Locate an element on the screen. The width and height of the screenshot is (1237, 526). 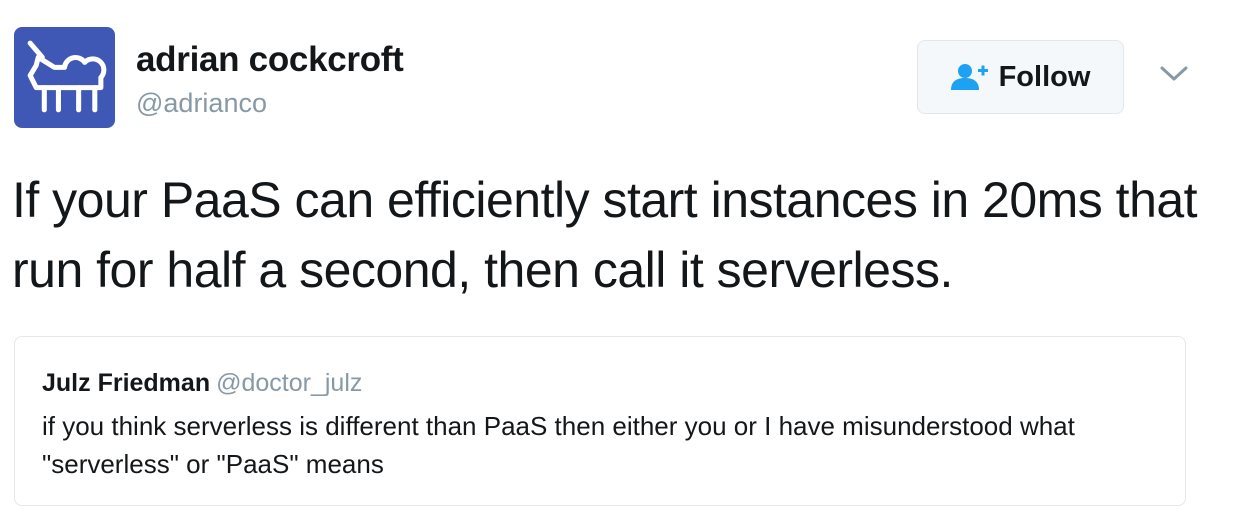
follow-button: Follow is located at coordinates (1020, 77).